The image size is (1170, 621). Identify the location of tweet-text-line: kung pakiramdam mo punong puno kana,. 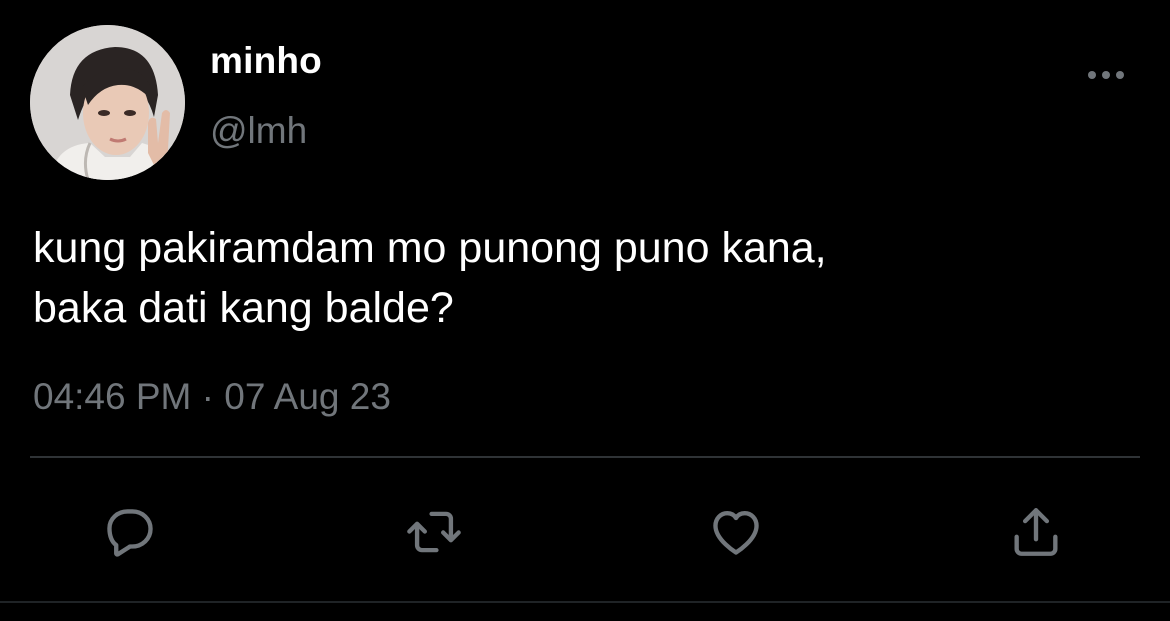
(430, 248).